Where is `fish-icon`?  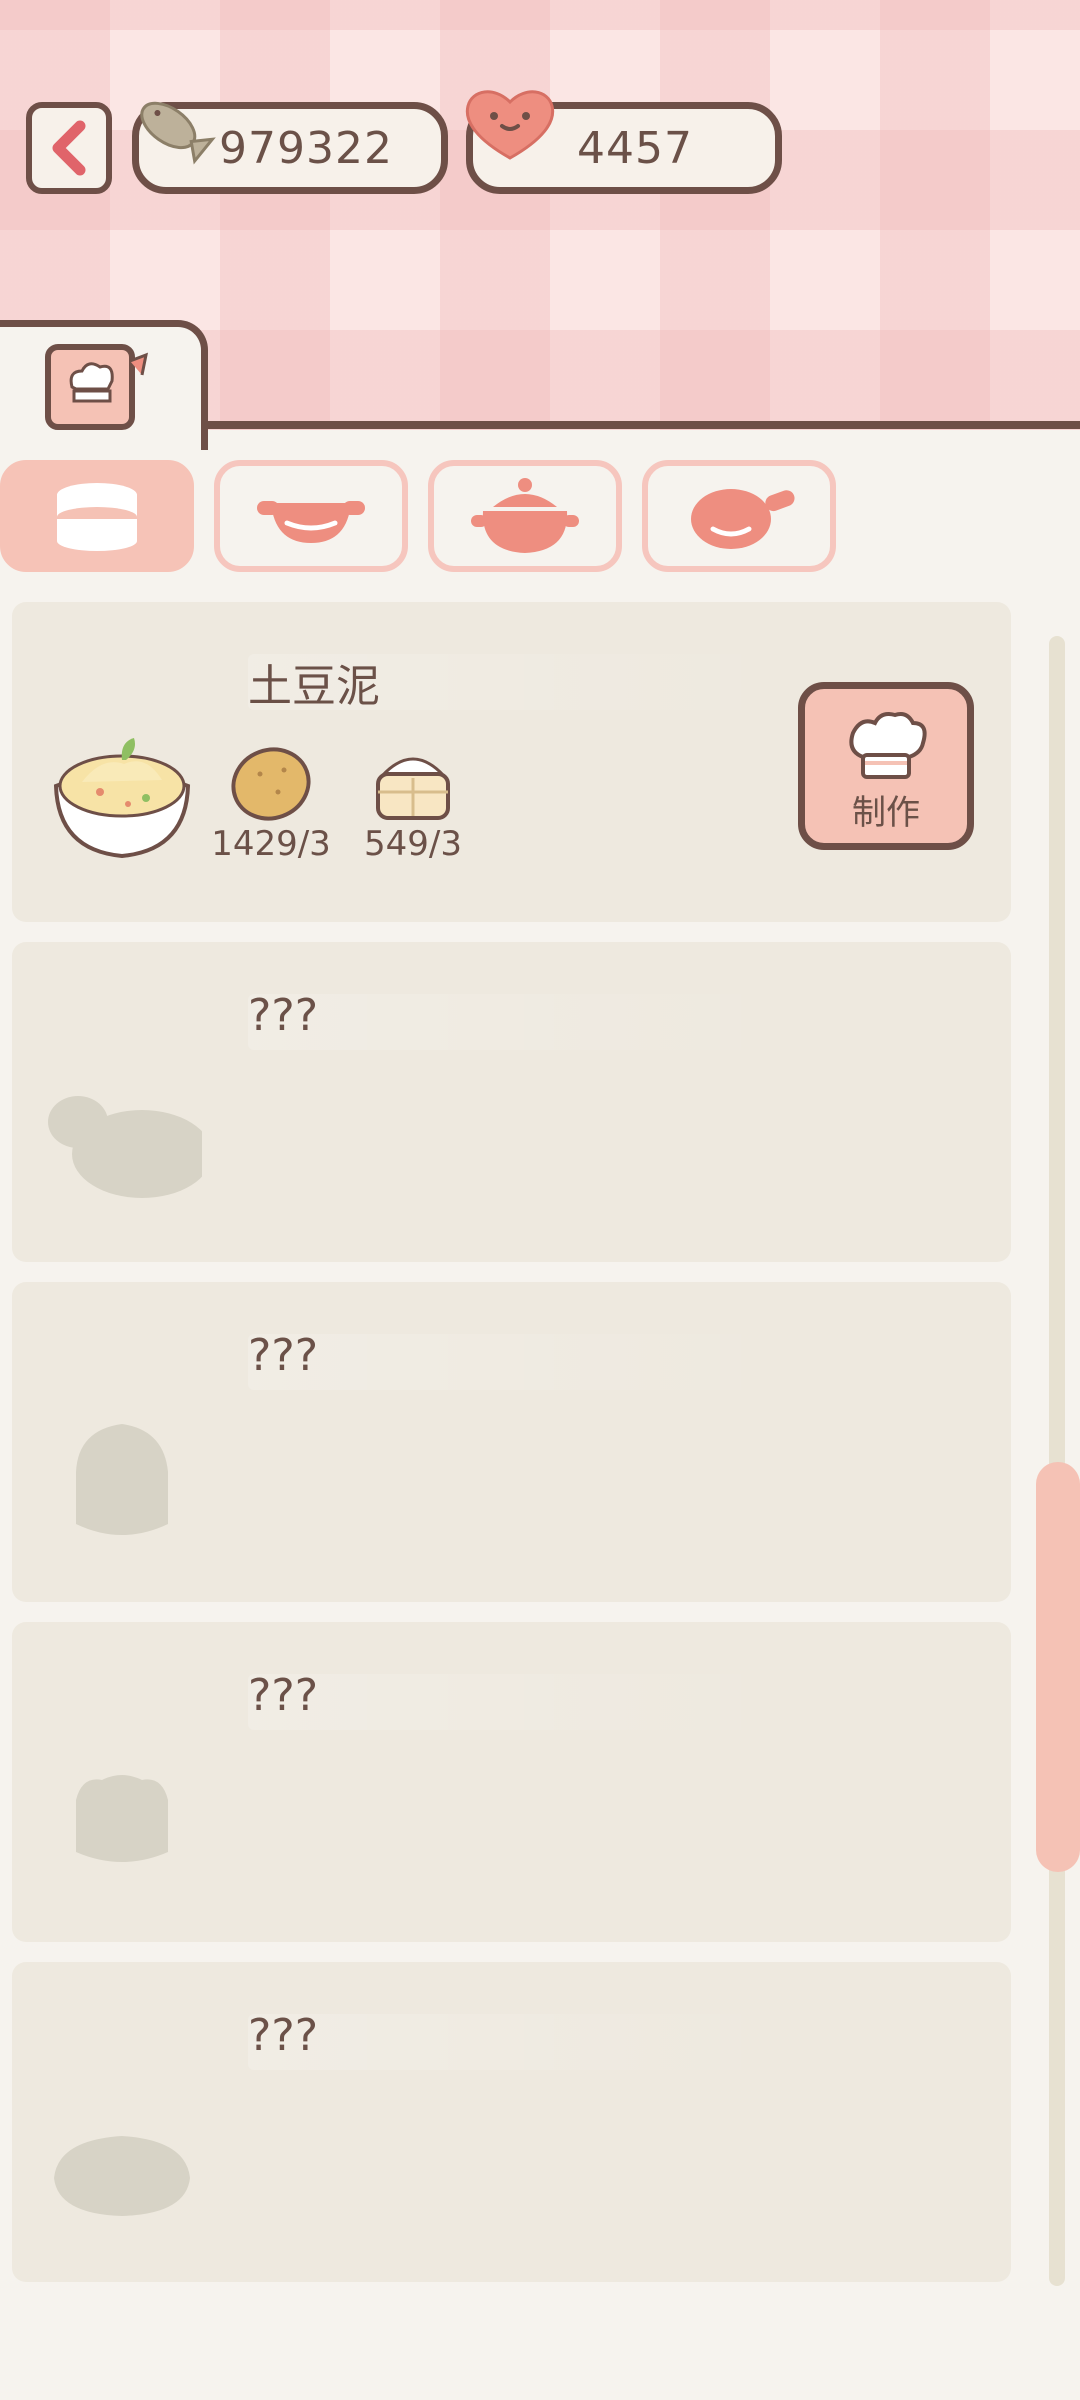 fish-icon is located at coordinates (178, 133).